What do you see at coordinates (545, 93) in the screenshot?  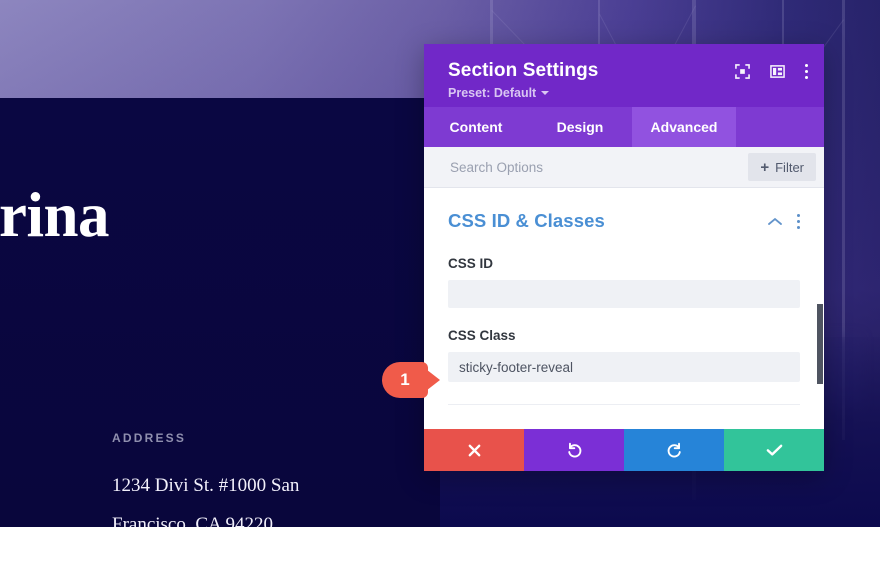 I see `chevron-down-icon` at bounding box center [545, 93].